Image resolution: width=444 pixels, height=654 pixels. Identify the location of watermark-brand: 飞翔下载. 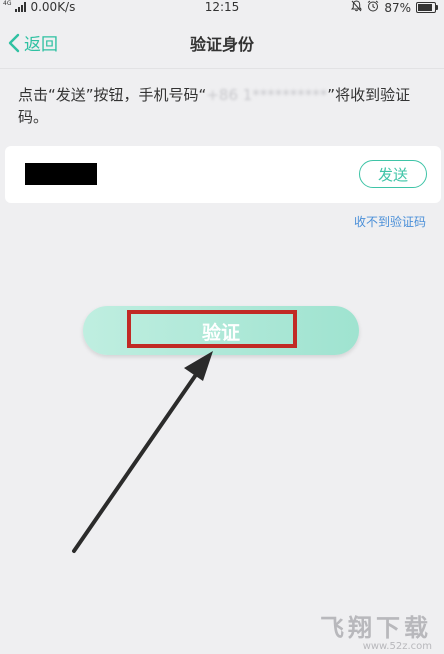
(376, 628).